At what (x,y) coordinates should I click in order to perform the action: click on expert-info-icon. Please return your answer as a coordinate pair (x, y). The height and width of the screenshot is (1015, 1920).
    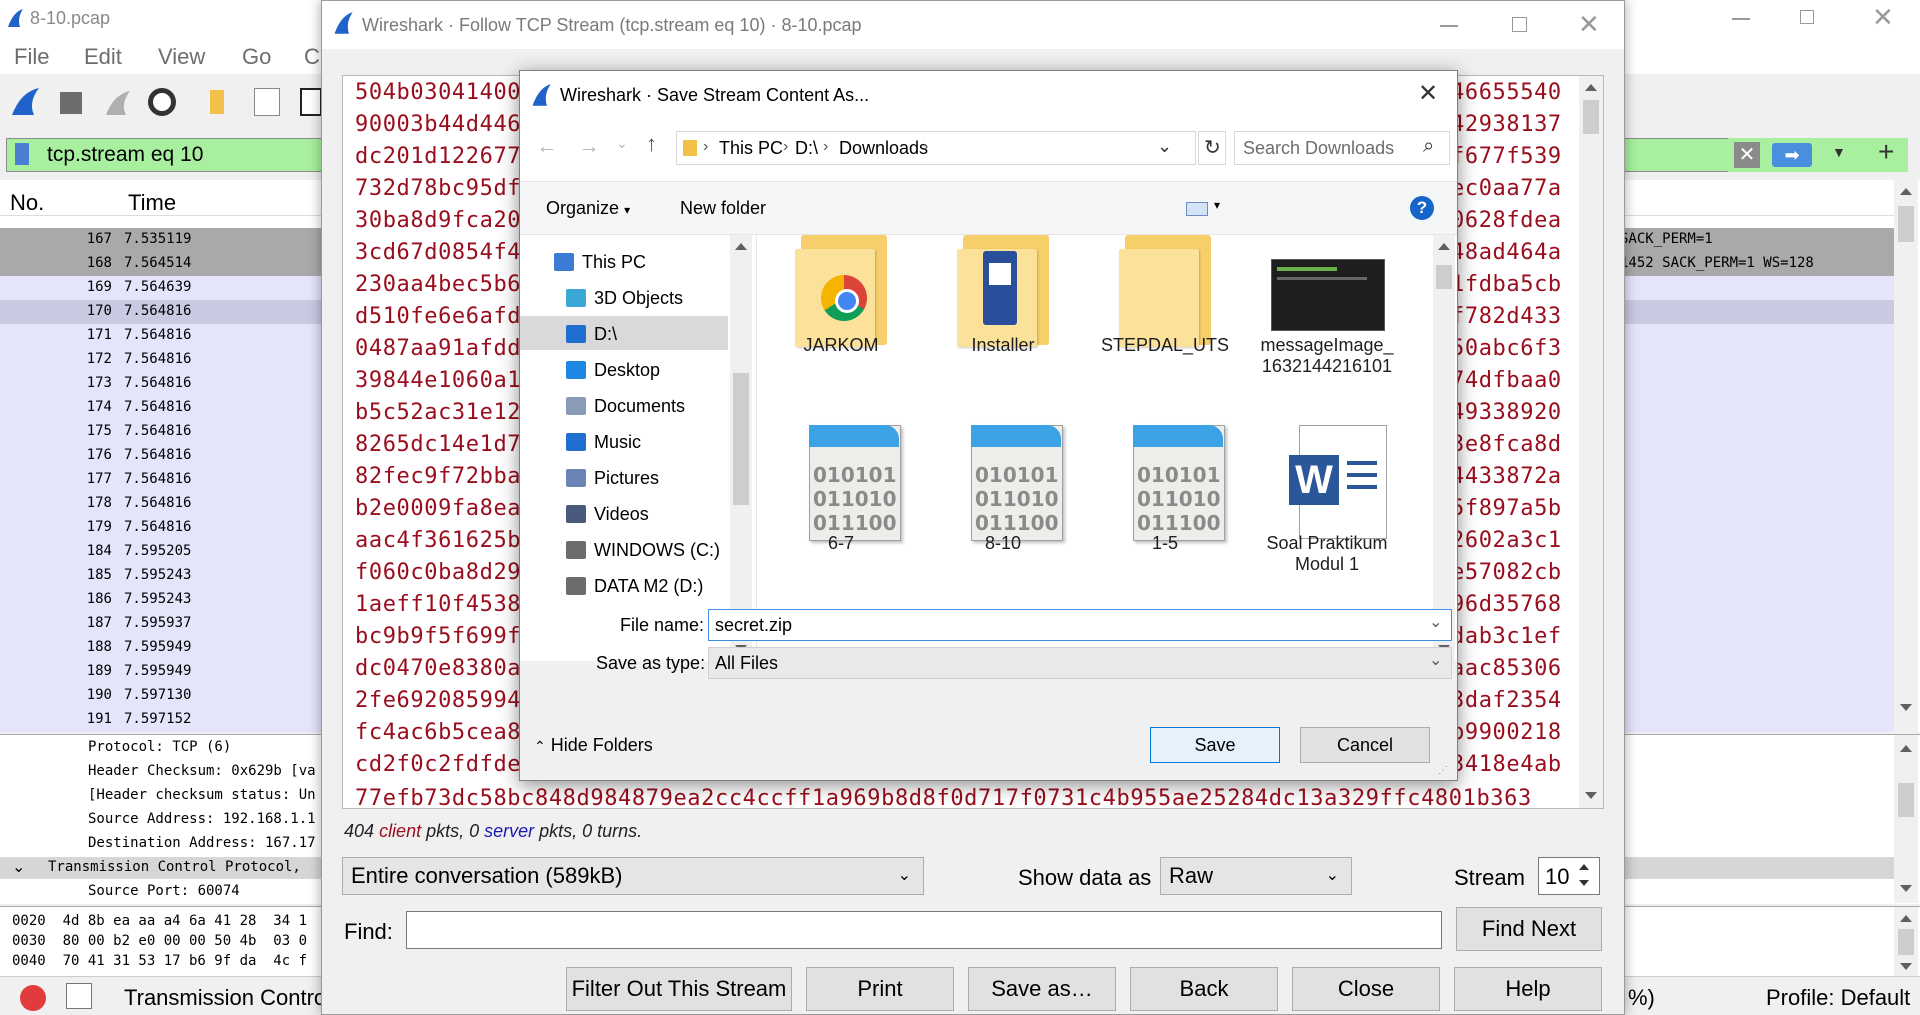
    Looking at the image, I should click on (33, 998).